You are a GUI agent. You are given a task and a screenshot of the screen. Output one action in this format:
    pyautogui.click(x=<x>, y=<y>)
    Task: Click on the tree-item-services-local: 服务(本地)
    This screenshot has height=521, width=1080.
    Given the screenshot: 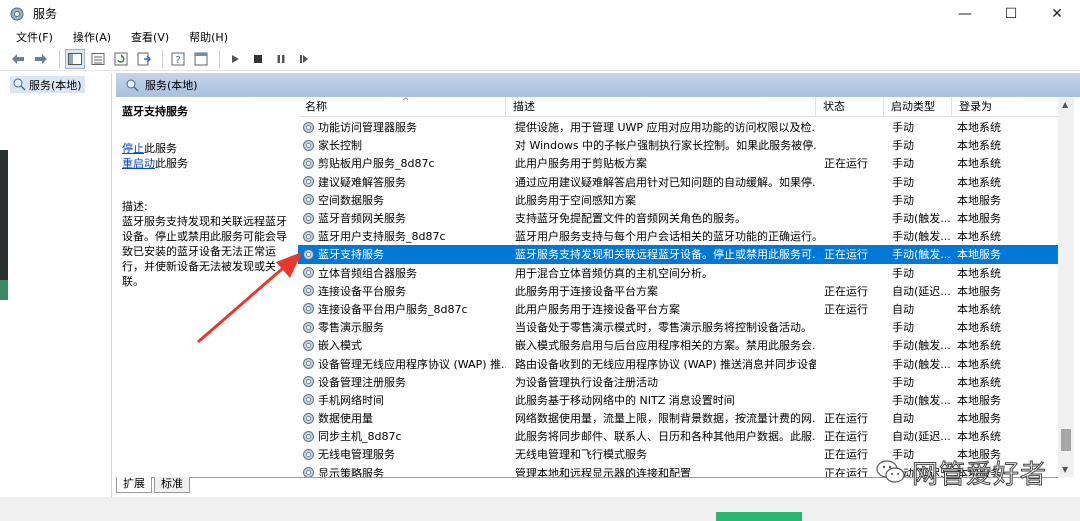 What is the action you would take?
    pyautogui.click(x=47, y=84)
    